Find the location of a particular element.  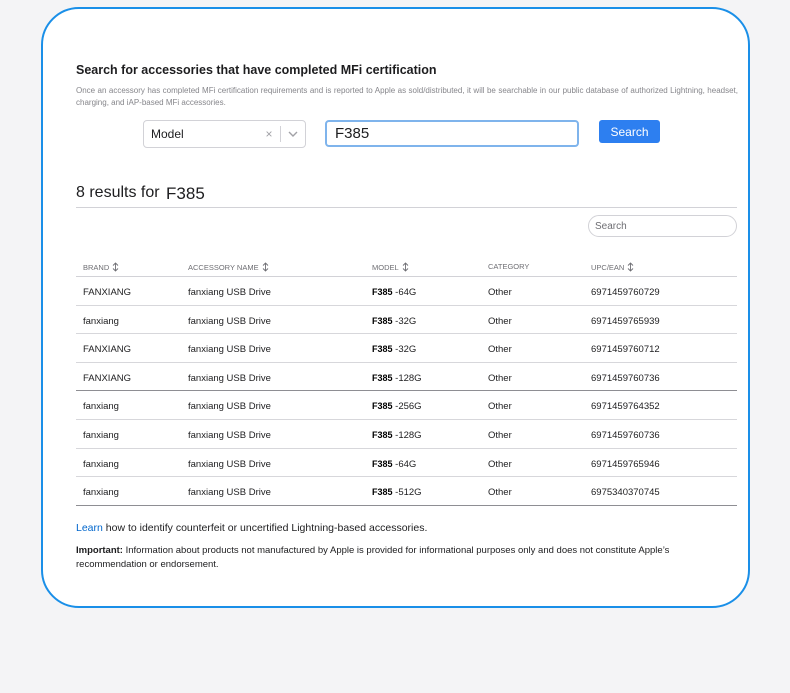

chevron-down-icon is located at coordinates (293, 134).